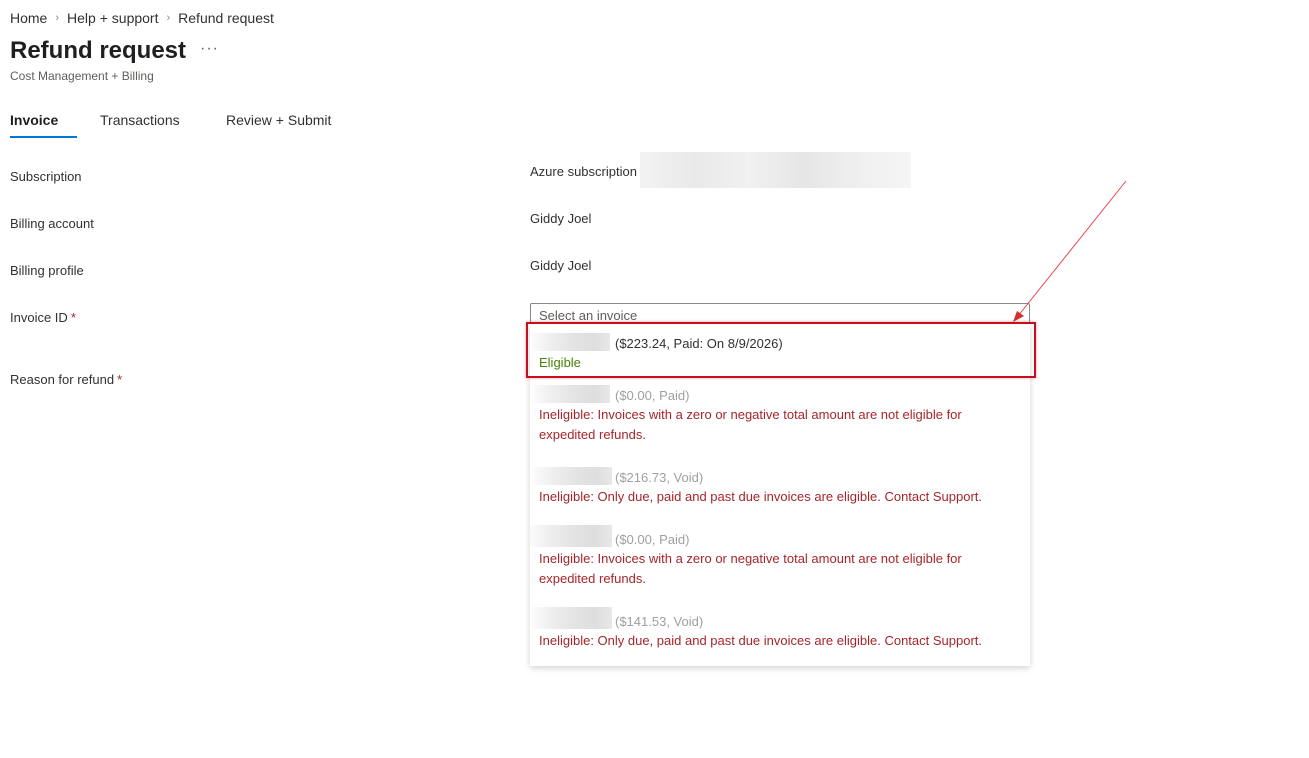 This screenshot has height=758, width=1309. What do you see at coordinates (52, 223) in the screenshot?
I see `billing-account-label: Billing account` at bounding box center [52, 223].